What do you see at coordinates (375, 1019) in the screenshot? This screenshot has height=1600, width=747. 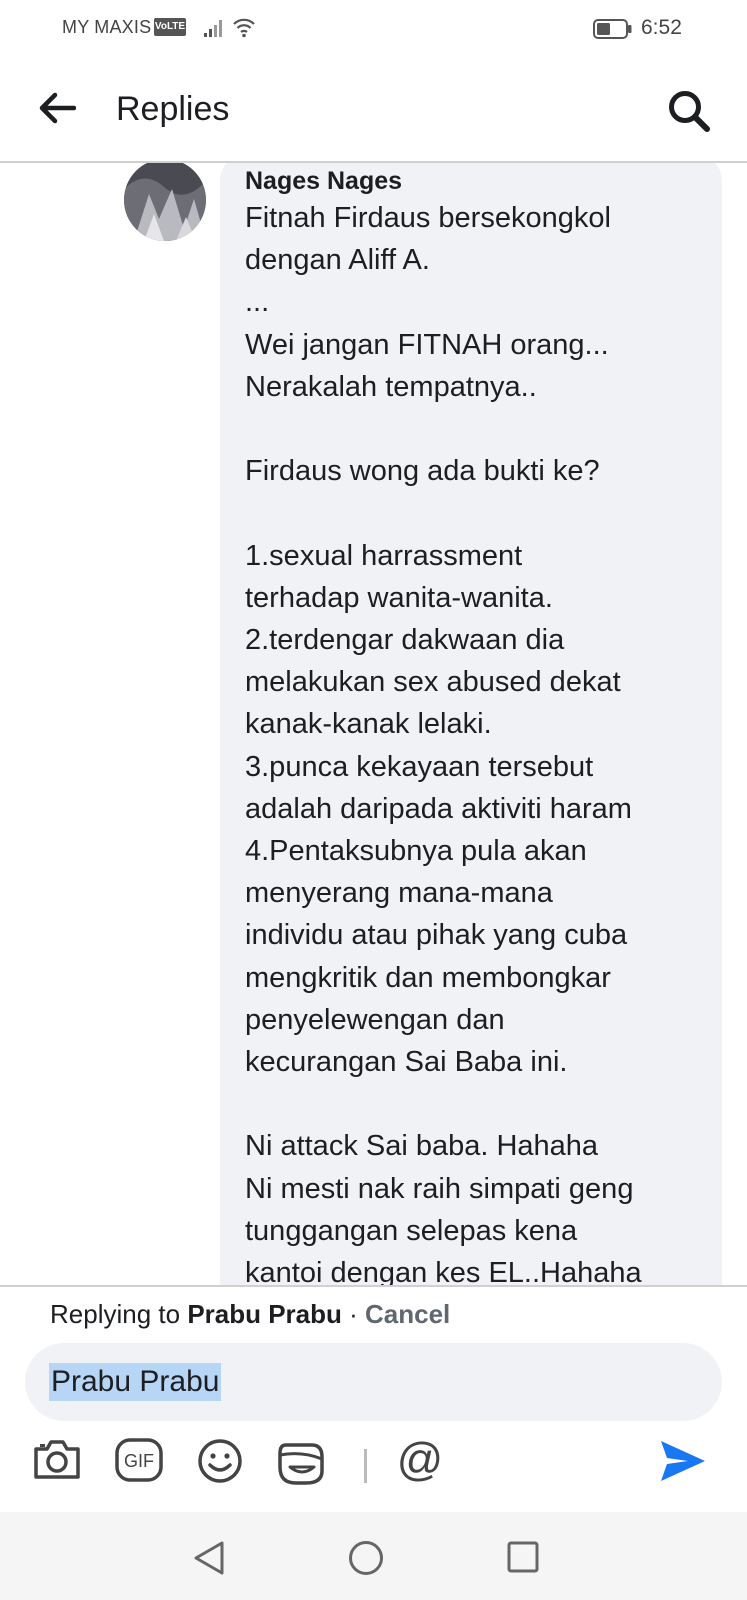 I see `comment-line: penyelewengan dan` at bounding box center [375, 1019].